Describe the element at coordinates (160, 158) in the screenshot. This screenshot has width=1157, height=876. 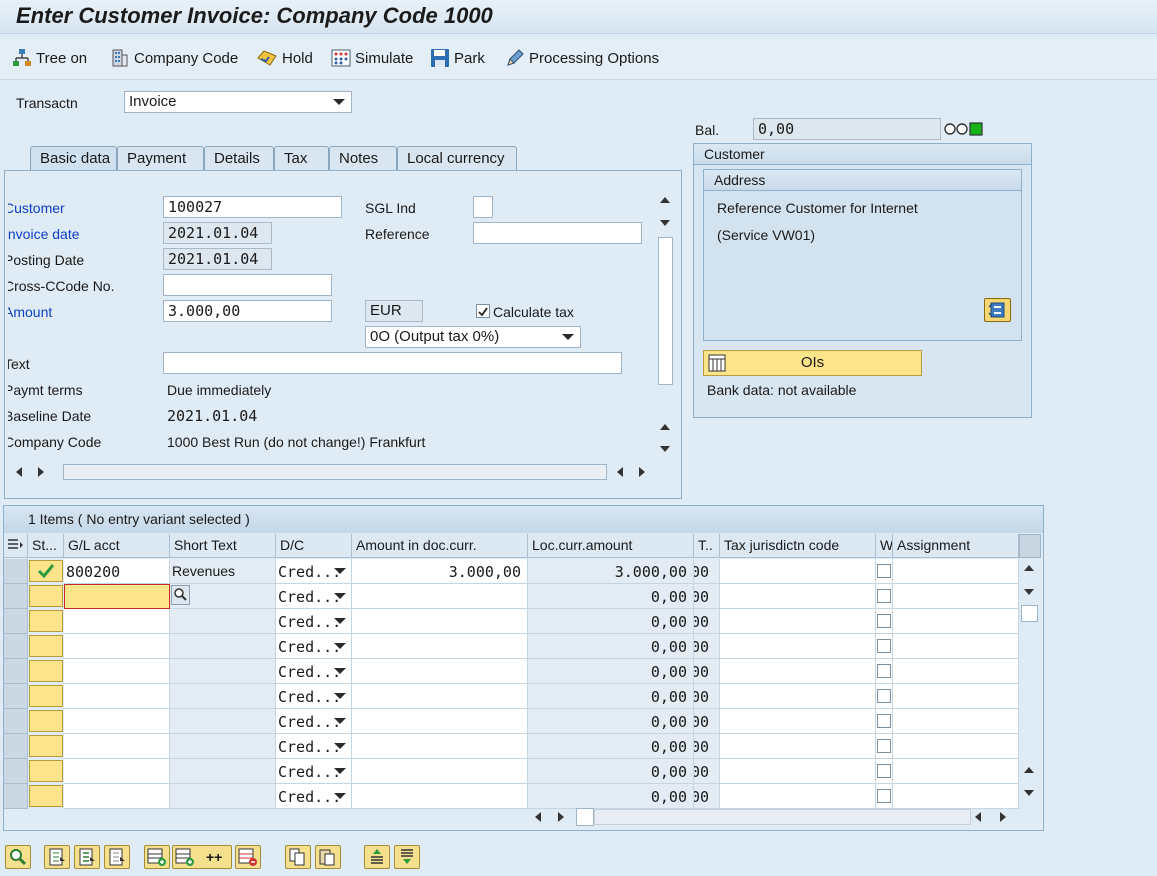
I see `tab-payment: Payment` at that location.